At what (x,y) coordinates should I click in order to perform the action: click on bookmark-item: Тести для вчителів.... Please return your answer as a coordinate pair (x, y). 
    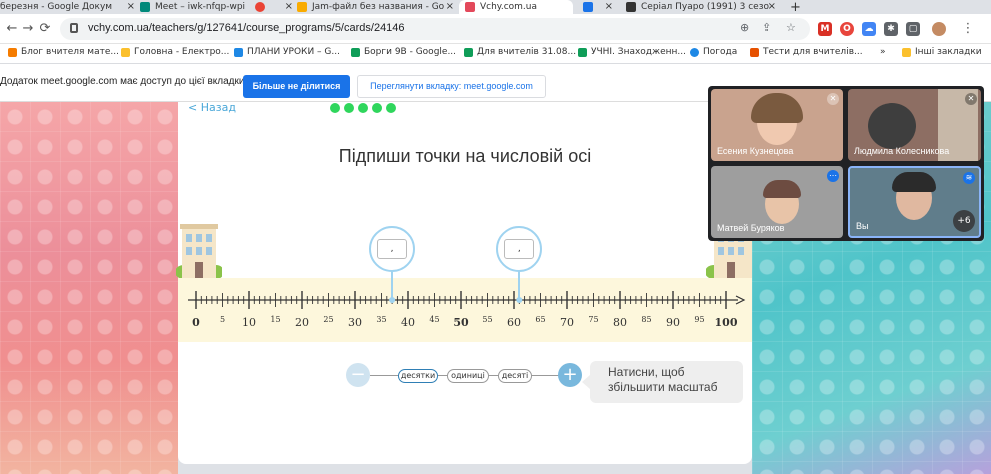
    Looking at the image, I should click on (806, 52).